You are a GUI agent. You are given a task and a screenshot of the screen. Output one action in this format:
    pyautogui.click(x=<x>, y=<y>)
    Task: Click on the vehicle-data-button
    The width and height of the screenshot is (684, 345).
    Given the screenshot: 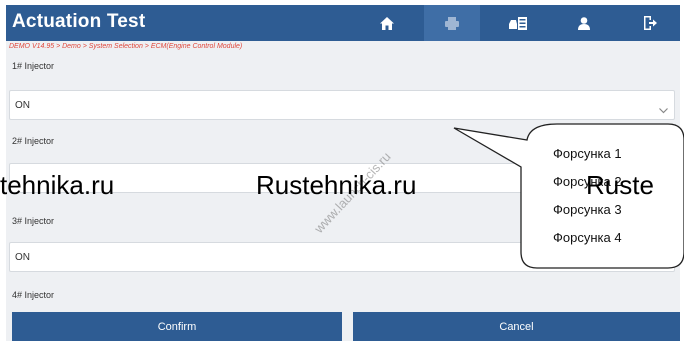 What is the action you would take?
    pyautogui.click(x=518, y=23)
    